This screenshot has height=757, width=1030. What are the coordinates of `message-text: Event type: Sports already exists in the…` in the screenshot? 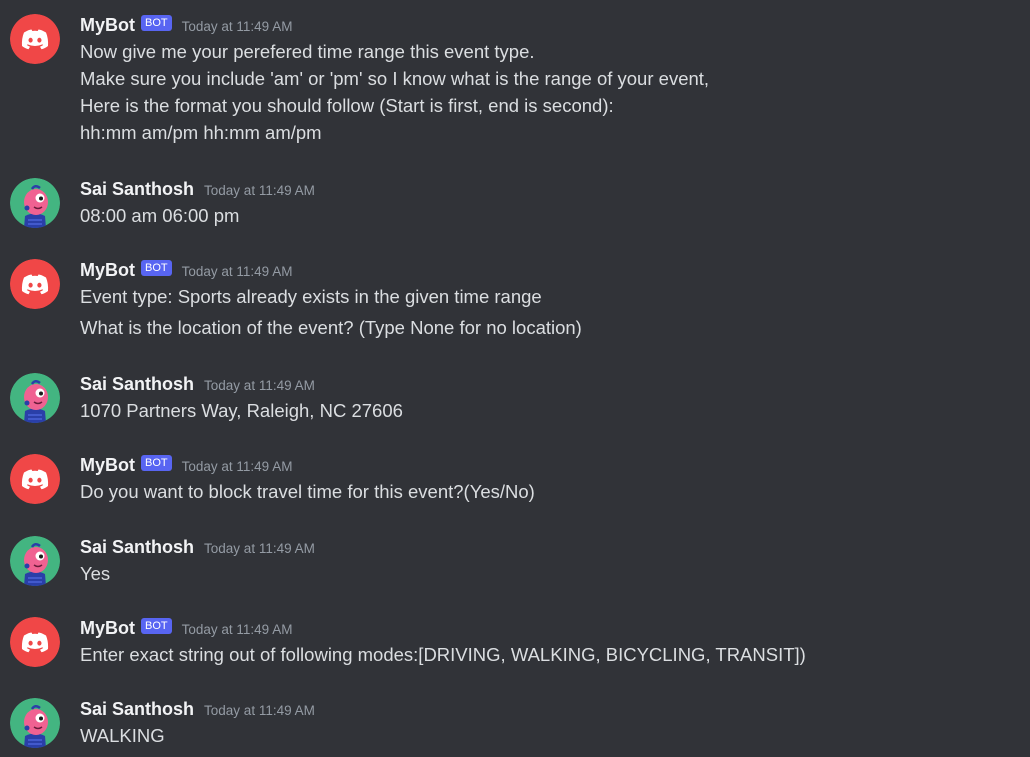 It's located at (311, 296).